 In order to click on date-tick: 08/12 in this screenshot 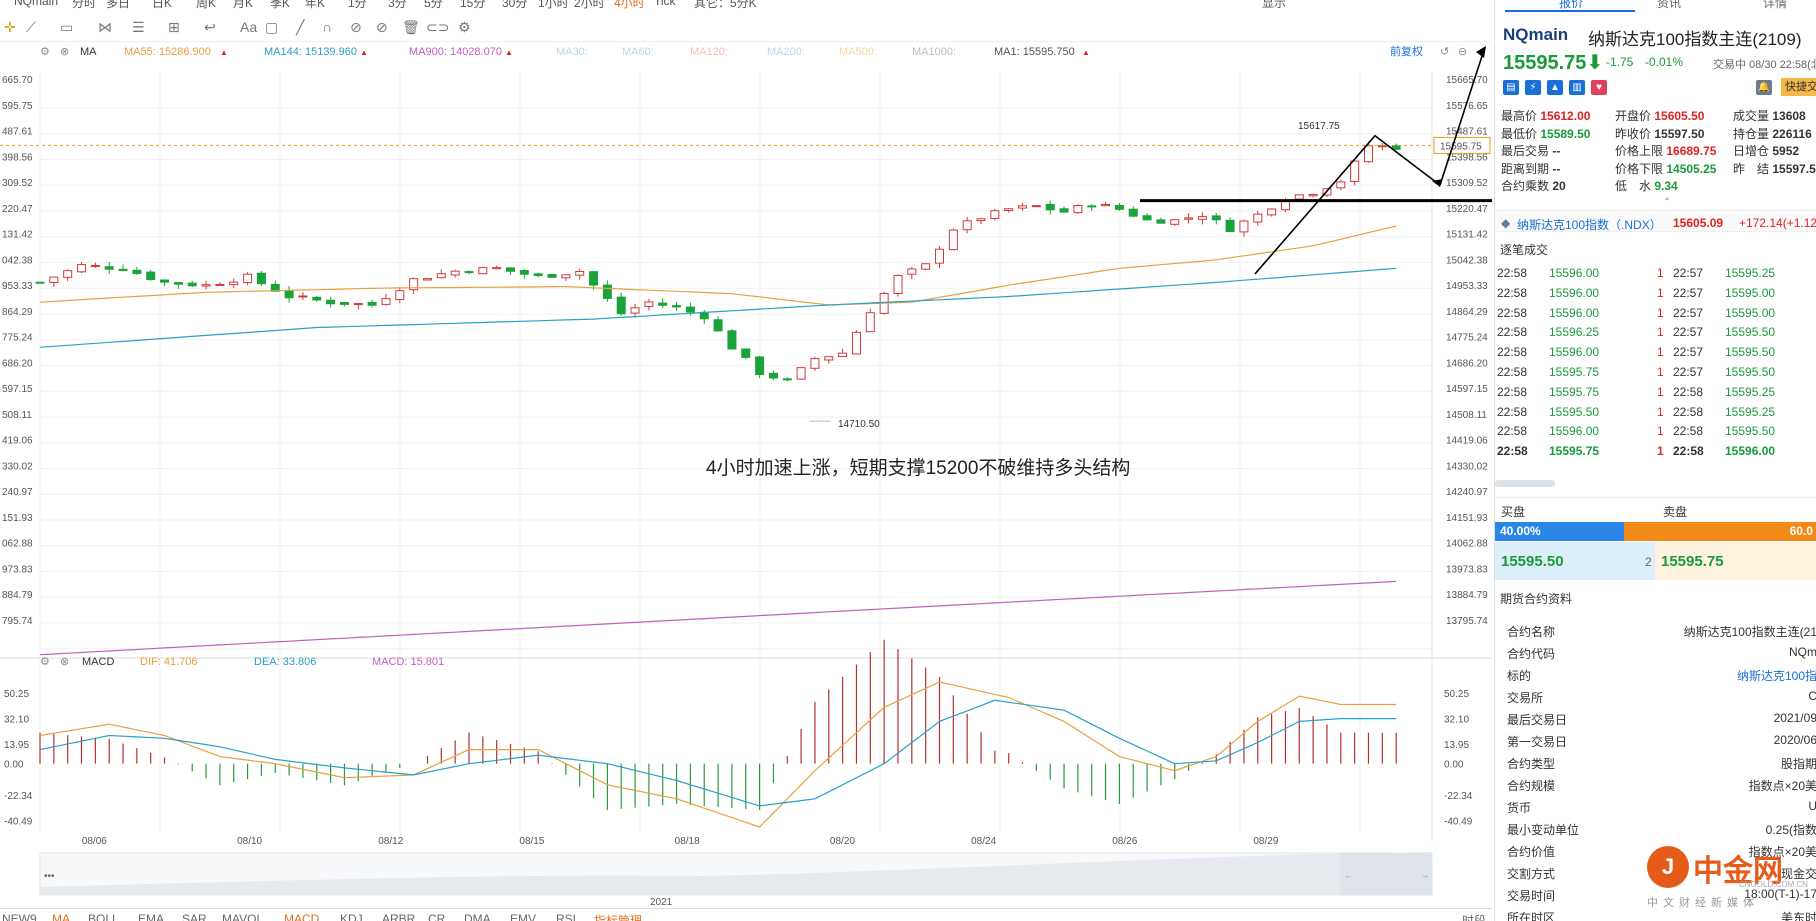, I will do `click(390, 841)`.